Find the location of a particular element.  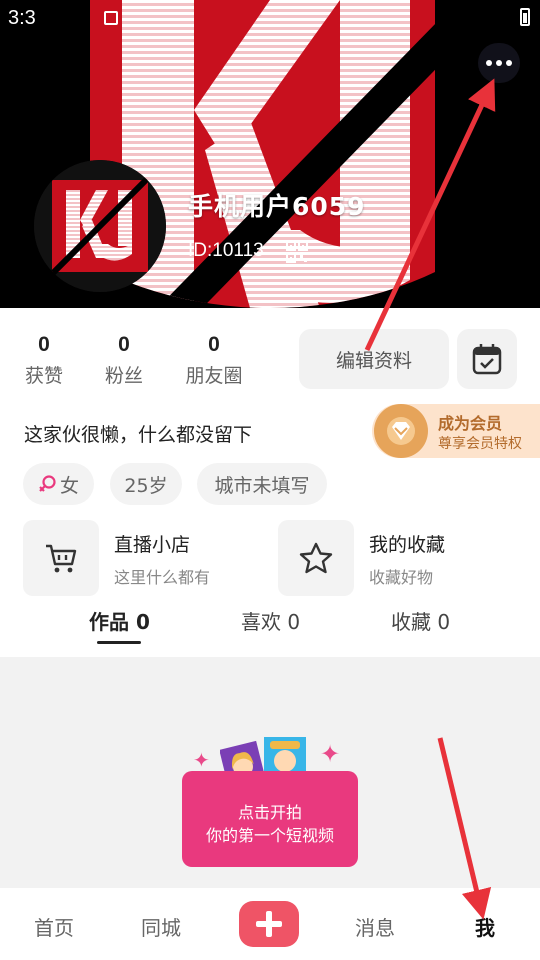

stat-likes: 0 获赞 is located at coordinates (44, 360).